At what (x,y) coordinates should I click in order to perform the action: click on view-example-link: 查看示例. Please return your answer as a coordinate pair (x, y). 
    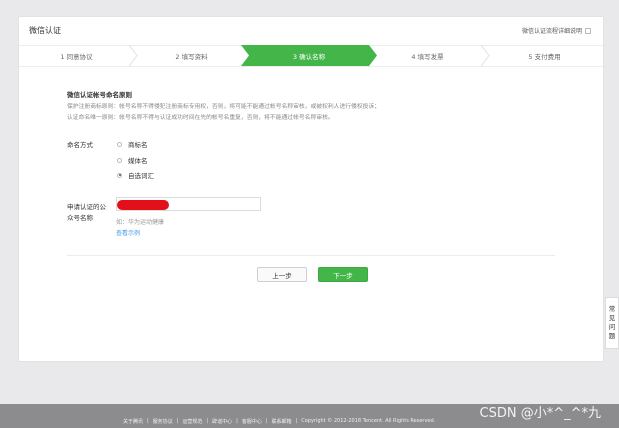
    Looking at the image, I should click on (128, 232).